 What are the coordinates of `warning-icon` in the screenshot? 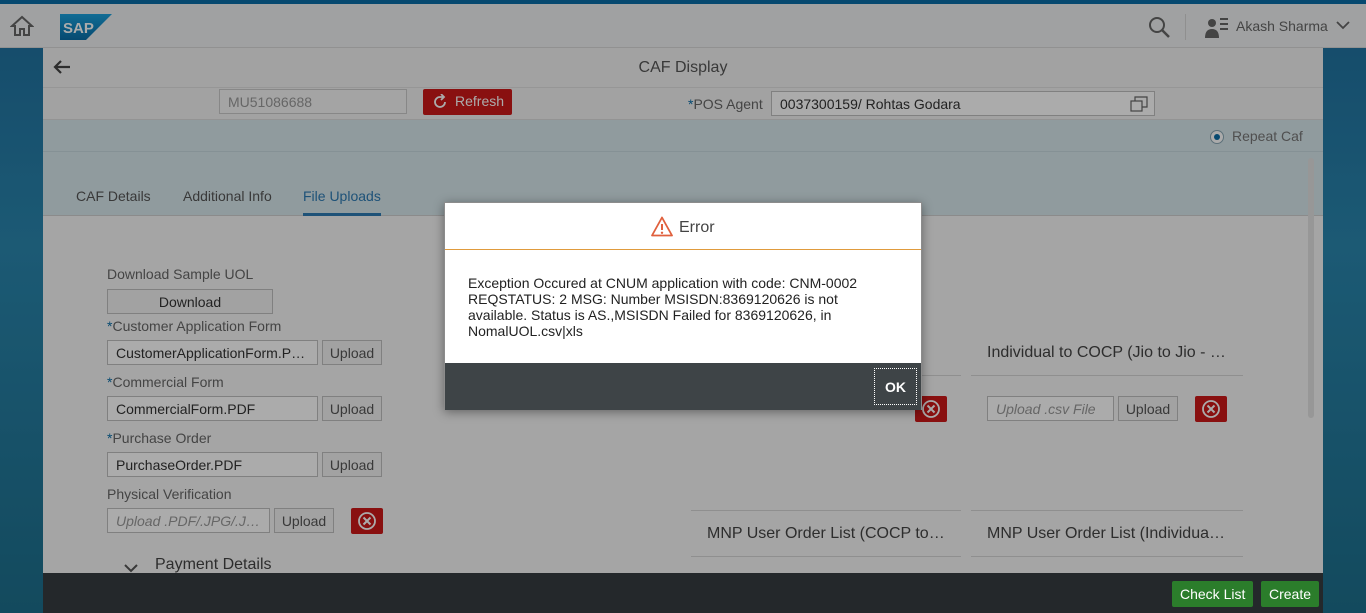 It's located at (662, 228).